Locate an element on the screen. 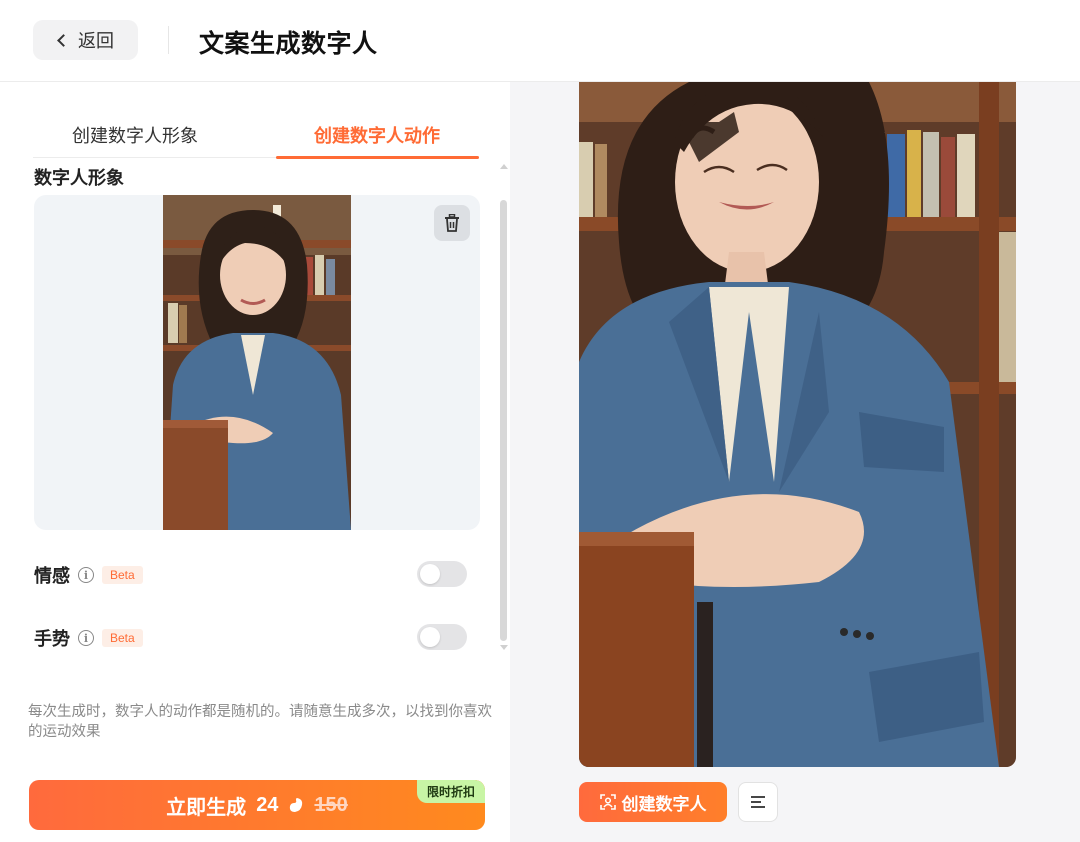 This screenshot has width=1080, height=842. generation-hint: 每次生成时，数字人的动作都是随机的。请随意生成多次，以找到你喜欢的运动效果 is located at coordinates (260, 722).